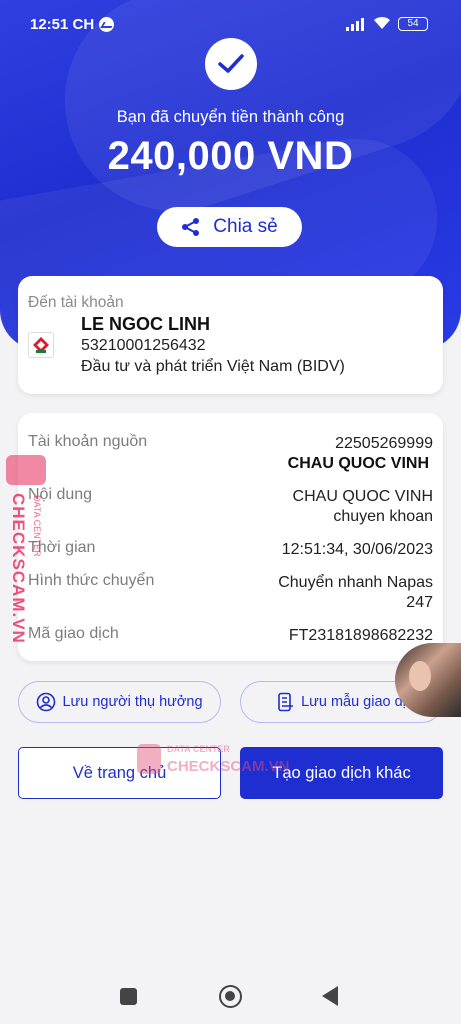 This screenshot has height=1024, width=461. What do you see at coordinates (413, 24) in the screenshot?
I see `battery-icon: 54` at bounding box center [413, 24].